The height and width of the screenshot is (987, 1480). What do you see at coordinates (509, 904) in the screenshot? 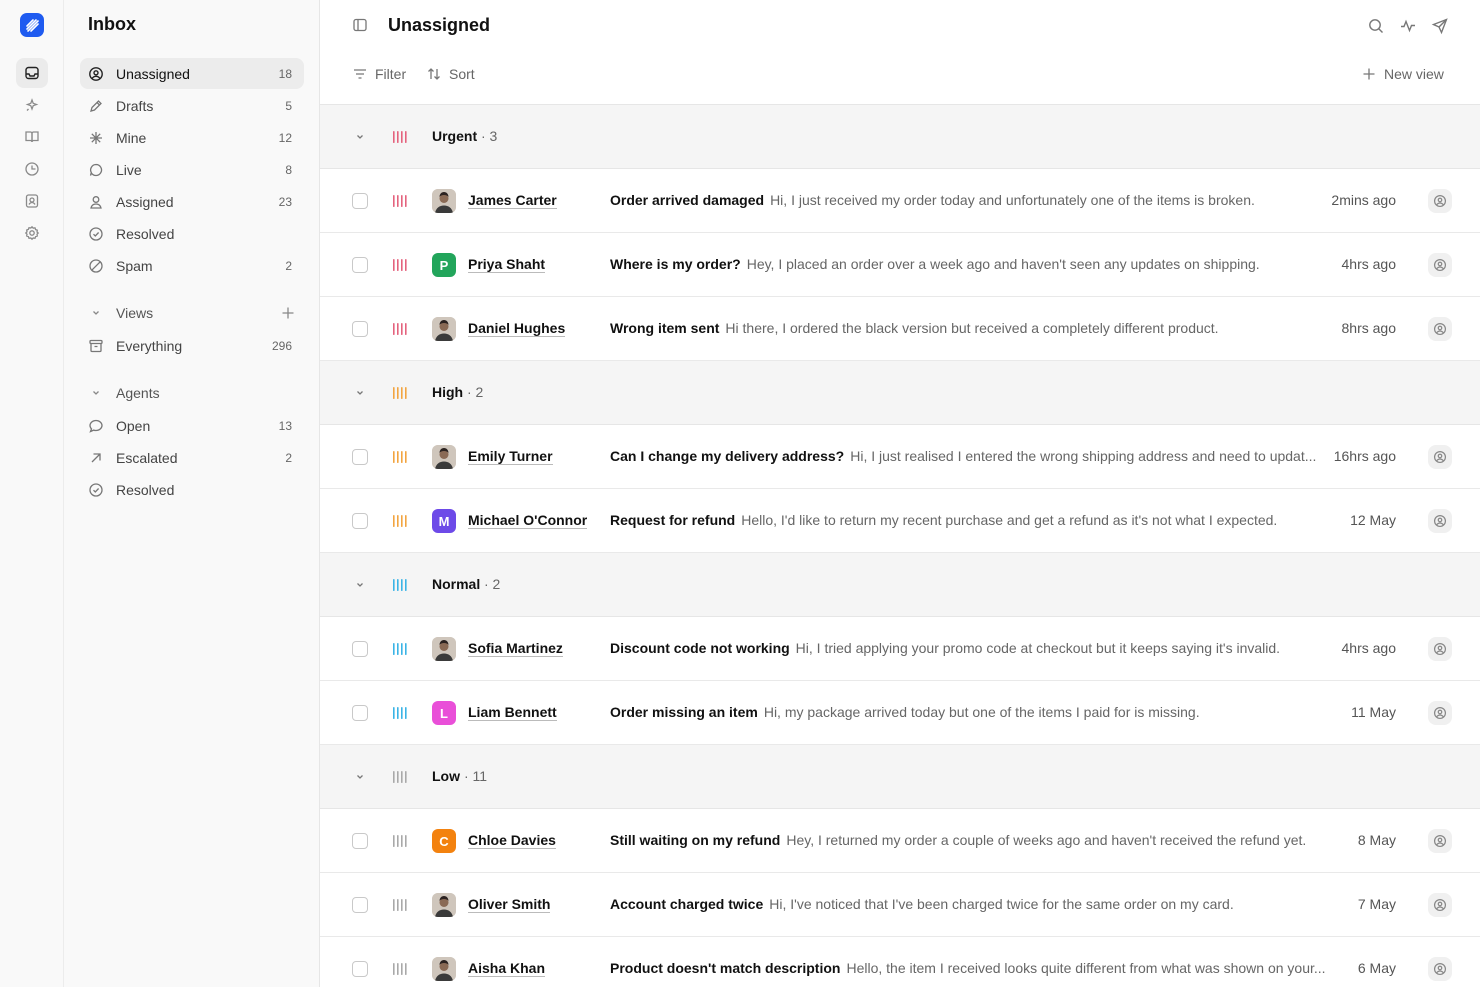
I see `customer-name: Oliver Smith` at bounding box center [509, 904].